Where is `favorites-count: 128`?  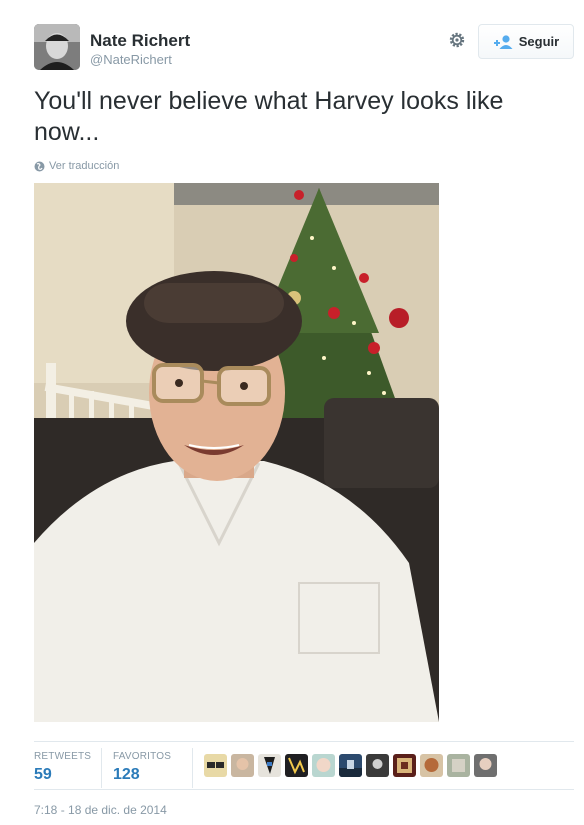 favorites-count: 128 is located at coordinates (126, 774).